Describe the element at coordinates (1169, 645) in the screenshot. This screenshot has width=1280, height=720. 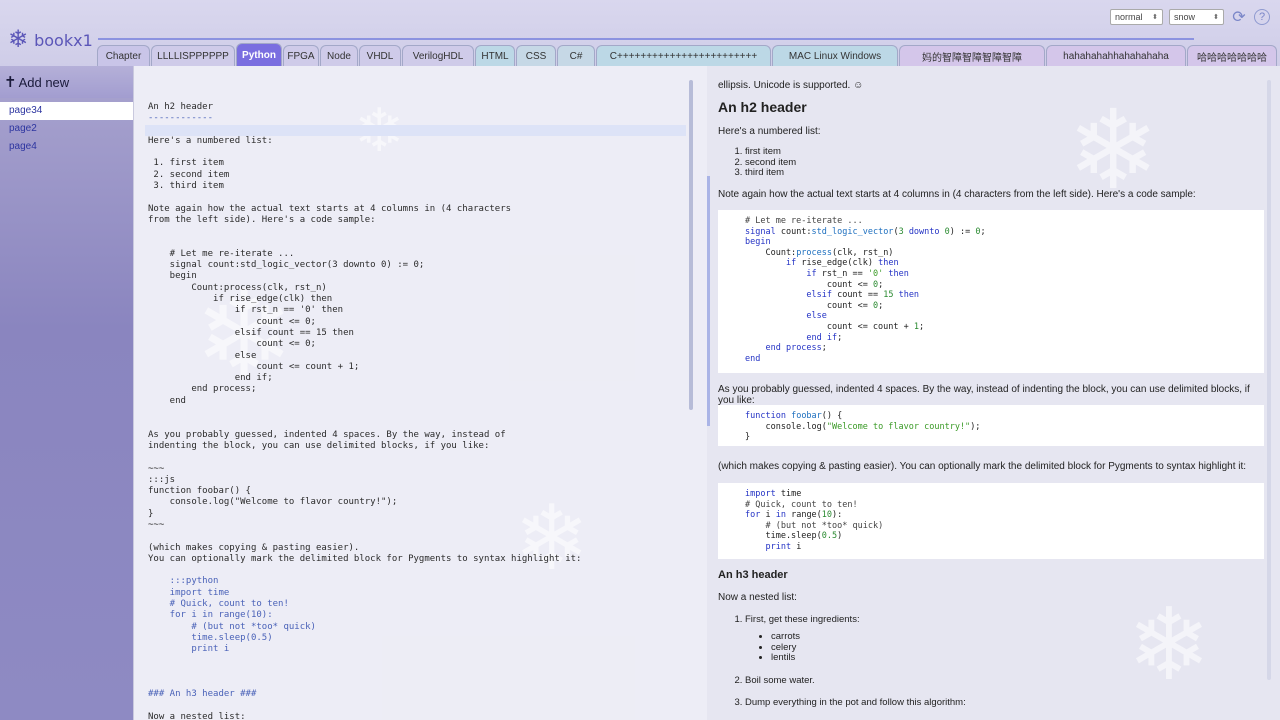
I see `snowflake-decoration-icon: ❄` at that location.